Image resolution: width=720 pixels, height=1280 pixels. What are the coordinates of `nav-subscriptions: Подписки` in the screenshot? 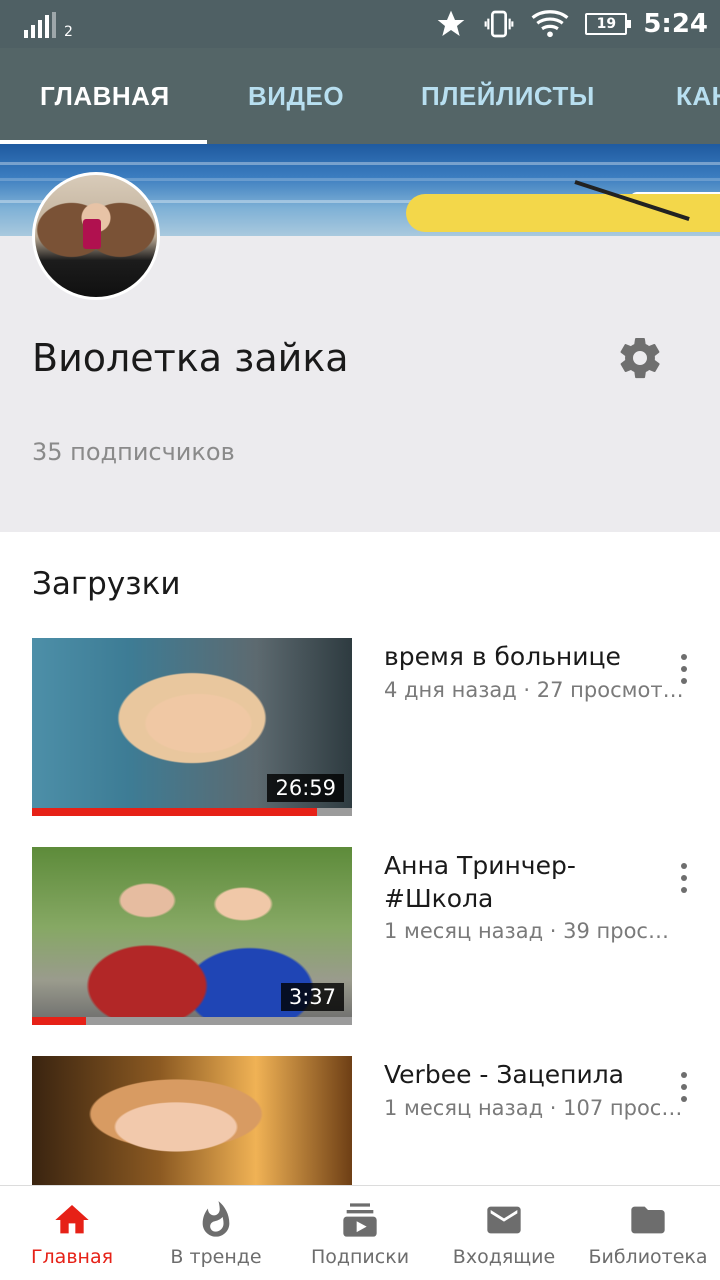 It's located at (360, 1233).